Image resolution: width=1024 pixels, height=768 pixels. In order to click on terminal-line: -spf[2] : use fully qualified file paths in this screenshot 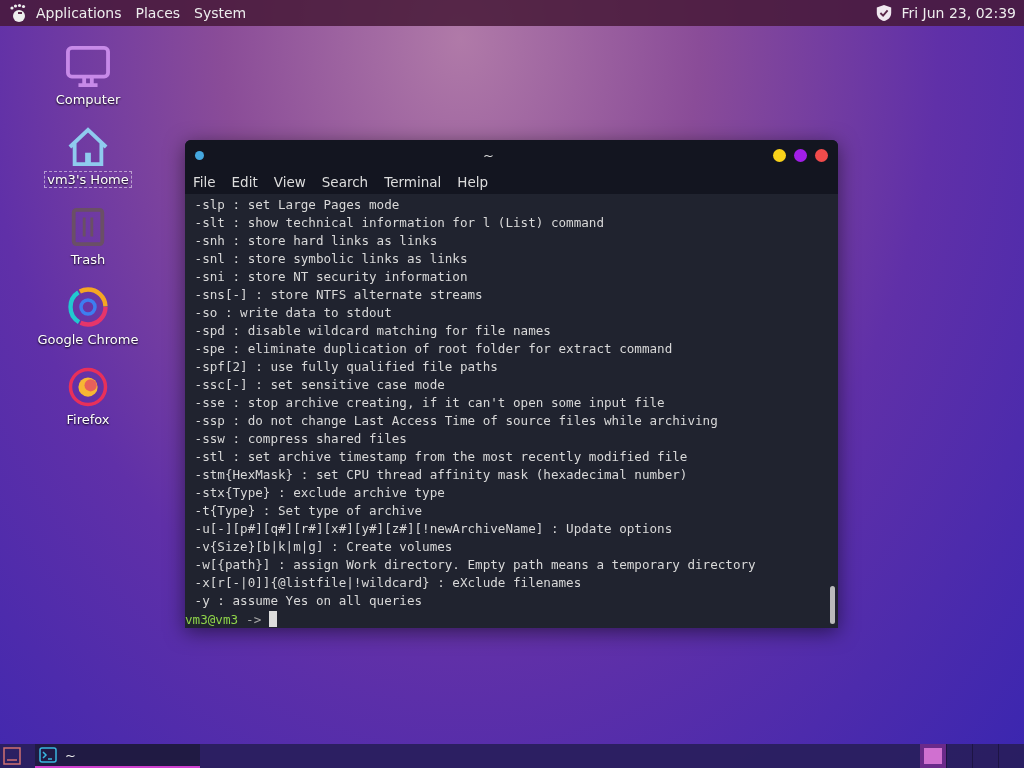, I will do `click(346, 367)`.